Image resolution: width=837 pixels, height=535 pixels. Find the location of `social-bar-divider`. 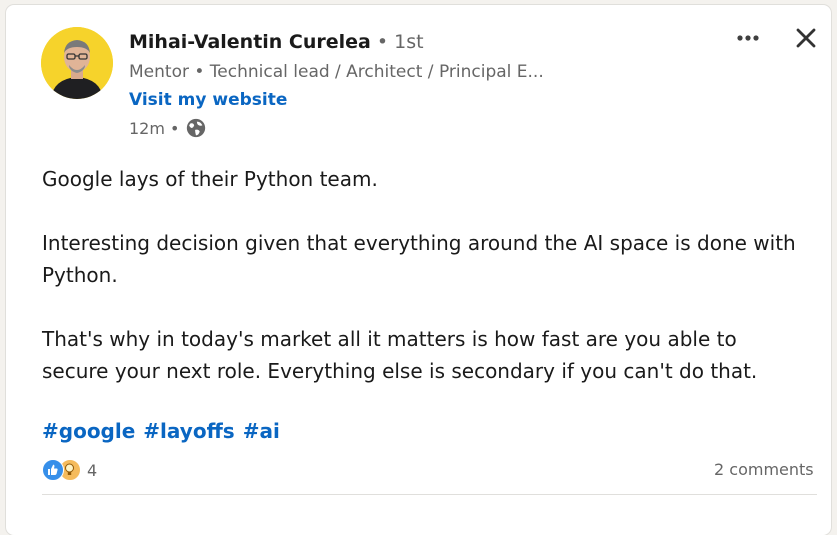

social-bar-divider is located at coordinates (429, 494).